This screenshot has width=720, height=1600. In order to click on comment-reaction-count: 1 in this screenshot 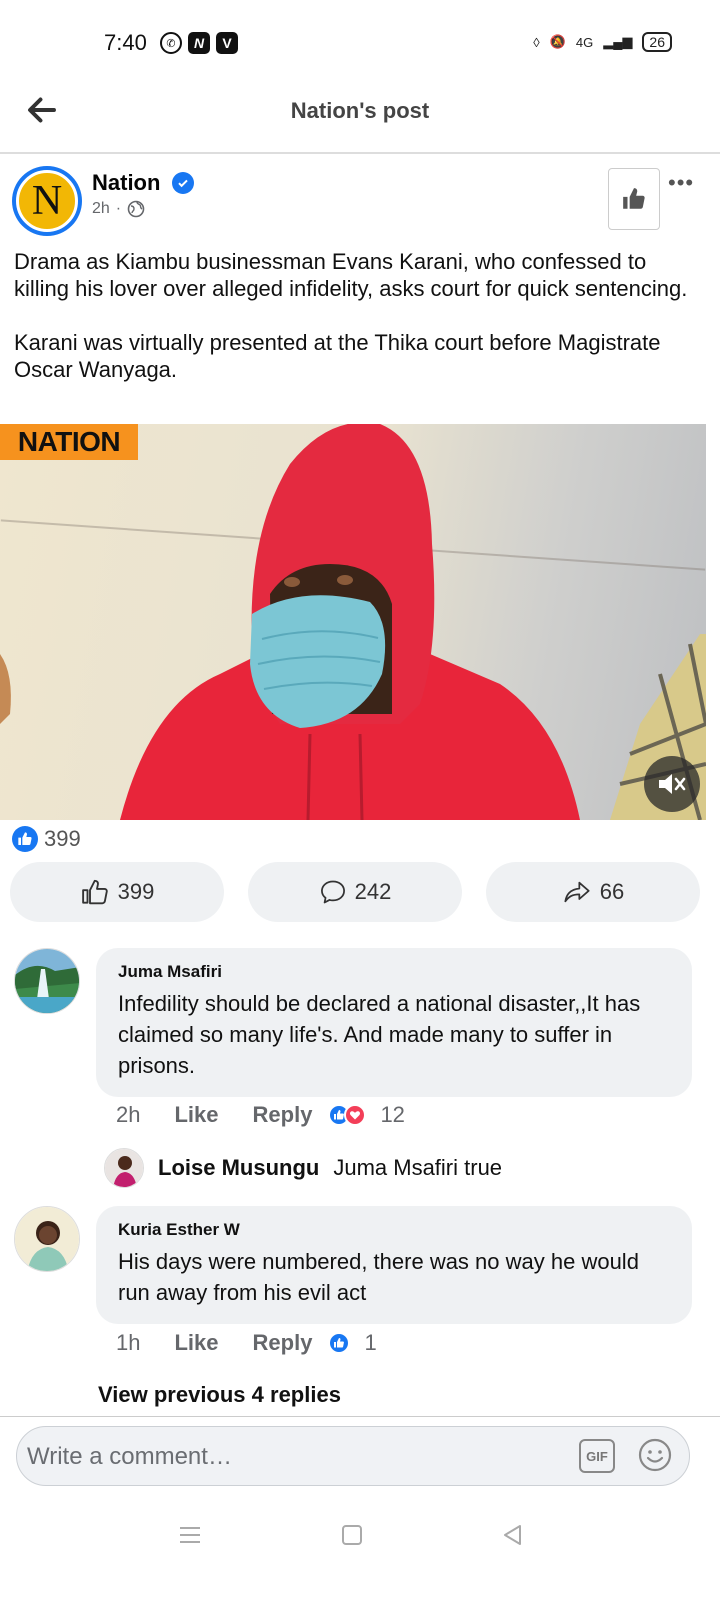, I will do `click(370, 1342)`.